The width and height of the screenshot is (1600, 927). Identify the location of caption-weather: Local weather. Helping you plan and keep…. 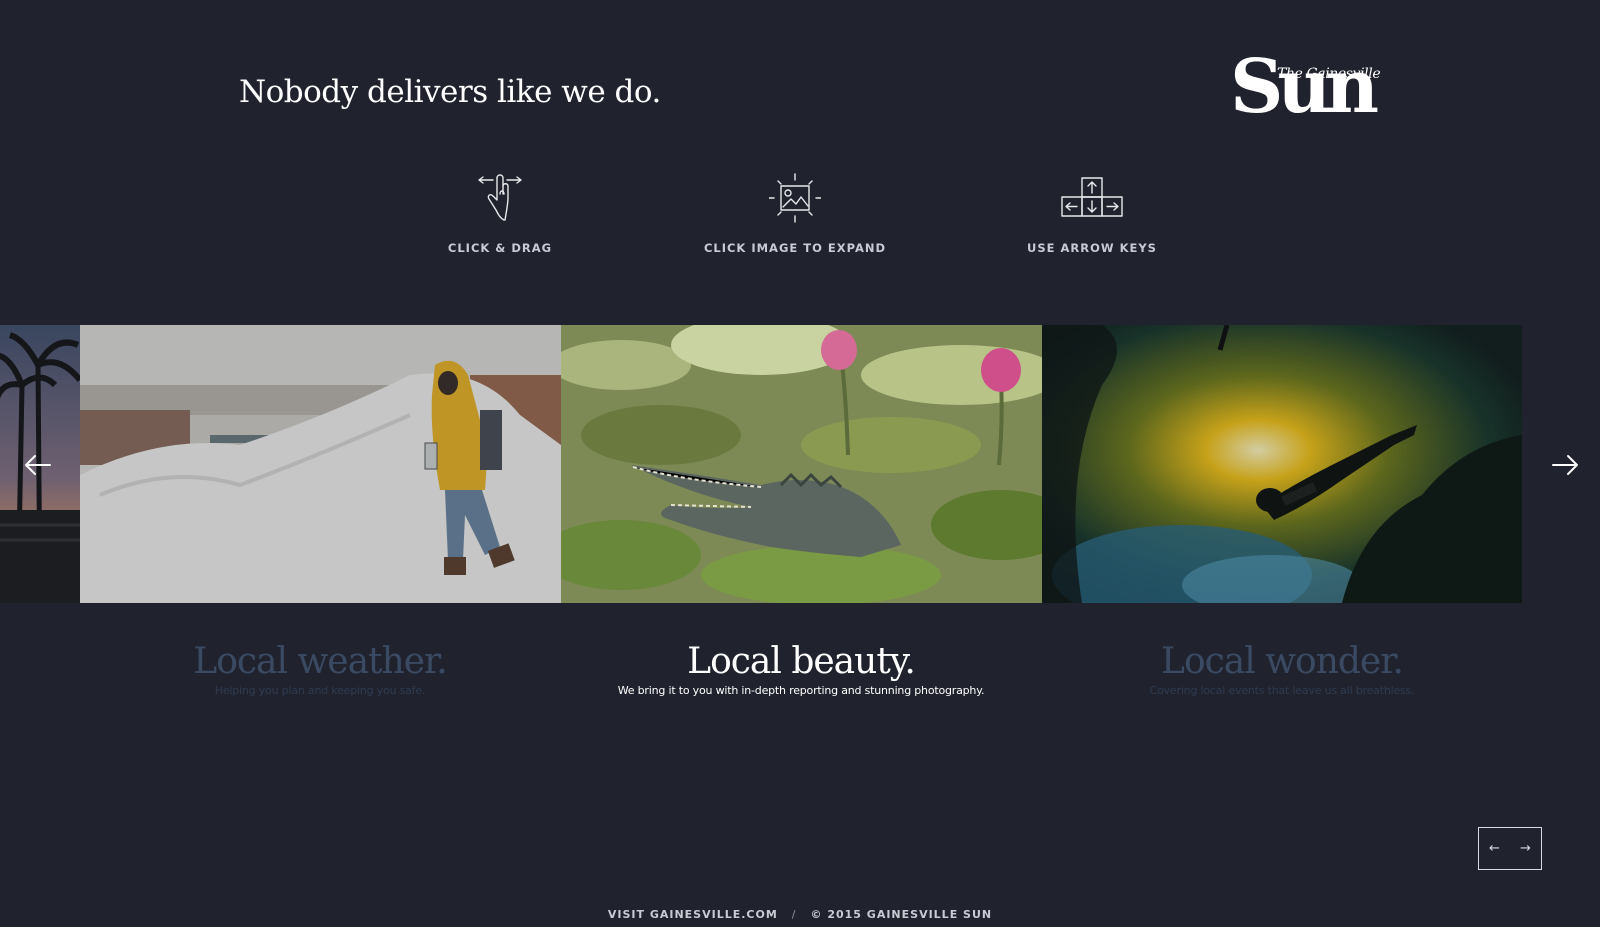
(320, 668).